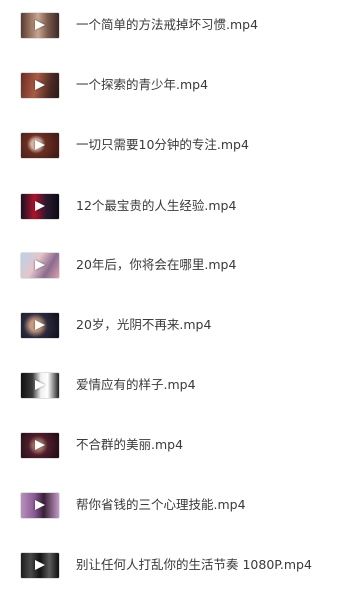 This screenshot has width=351, height=598. What do you see at coordinates (142, 84) in the screenshot?
I see `file-name: 一个探索的青少年.mp4` at bounding box center [142, 84].